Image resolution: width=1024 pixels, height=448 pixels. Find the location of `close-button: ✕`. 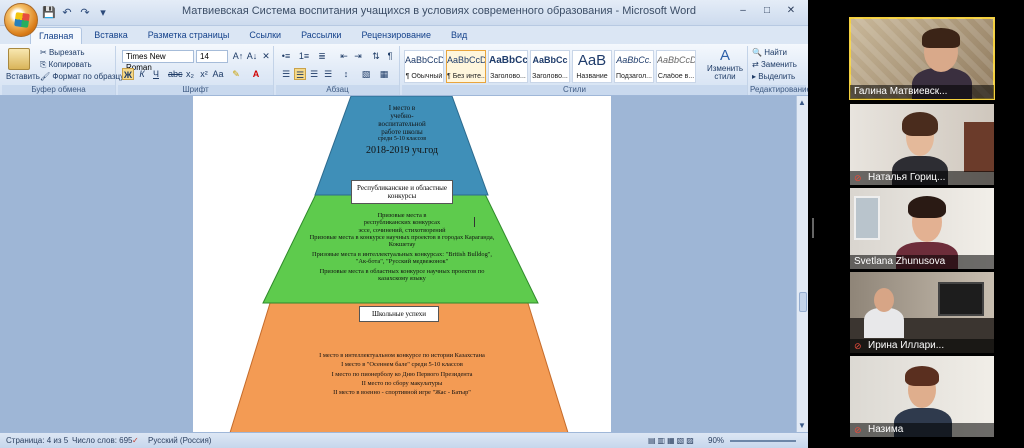

close-button: ✕ is located at coordinates (791, 11).